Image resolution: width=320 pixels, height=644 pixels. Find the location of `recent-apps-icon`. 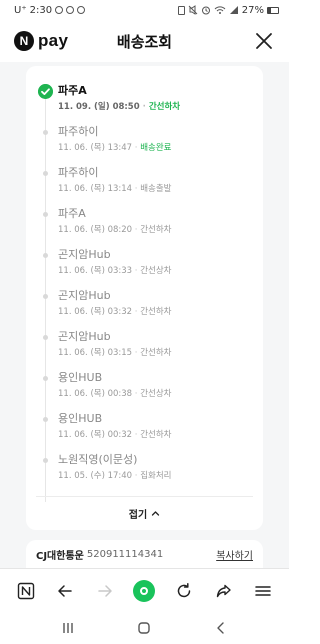

recent-apps-icon is located at coordinates (68, 628).